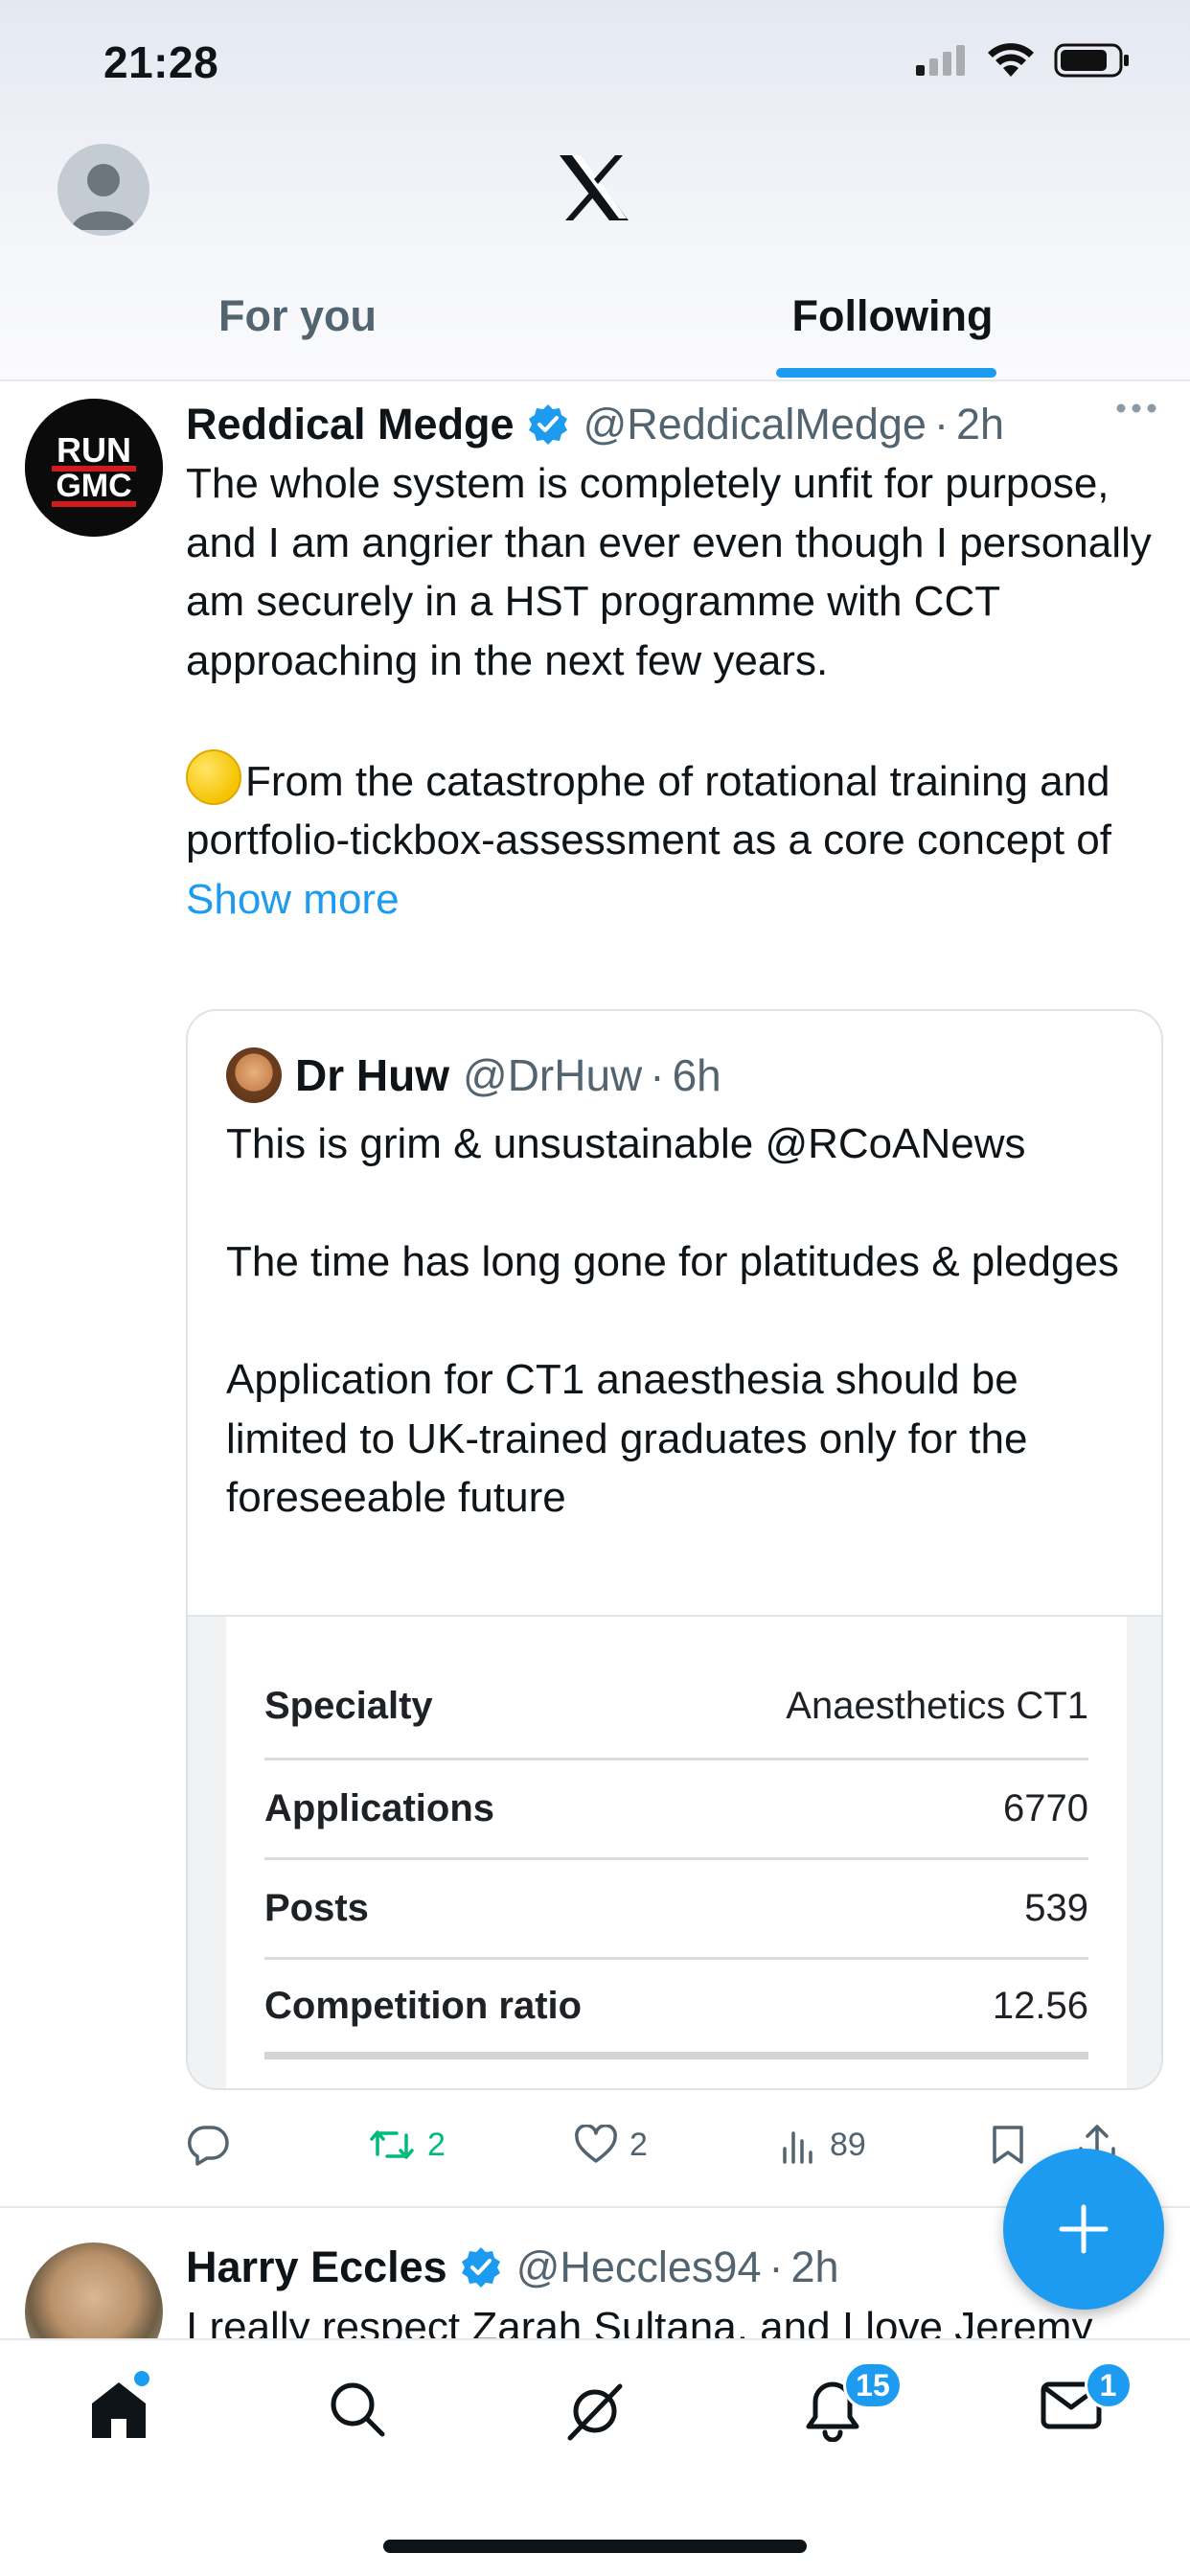 The width and height of the screenshot is (1190, 2576). I want to click on table-key: Competition ratio, so click(424, 2005).